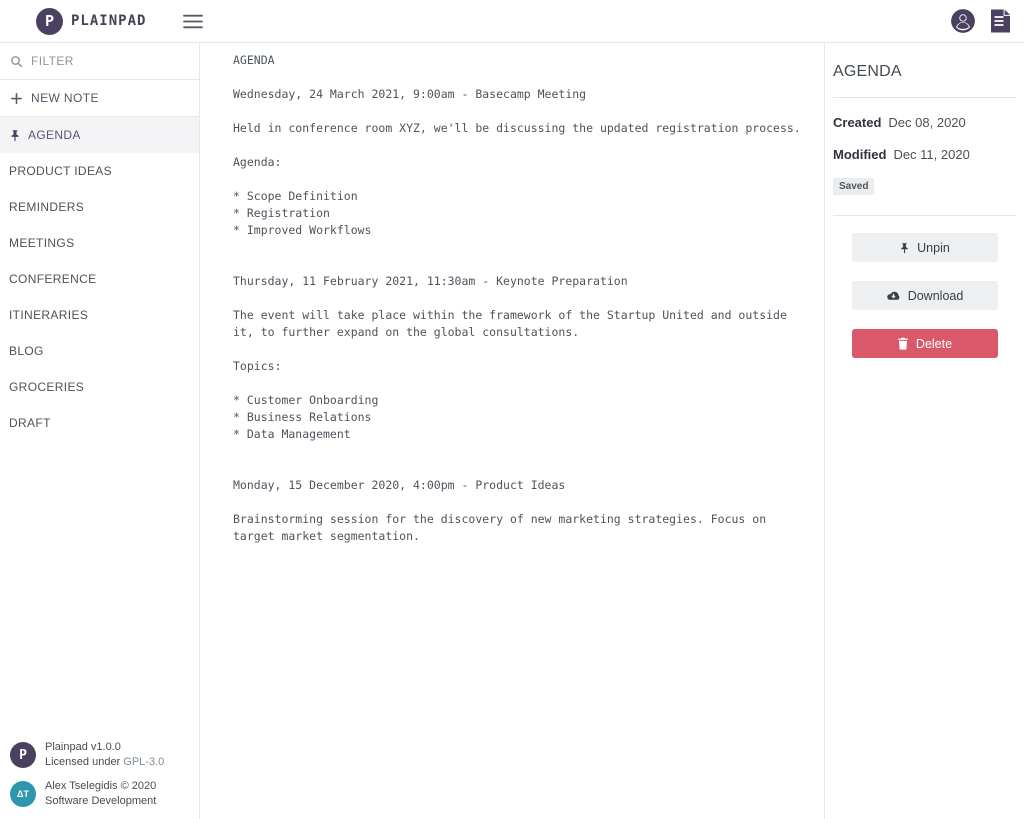 Image resolution: width=1024 pixels, height=819 pixels. Describe the element at coordinates (143, 762) in the screenshot. I see `gpl-license-link: GPL-3.0` at that location.